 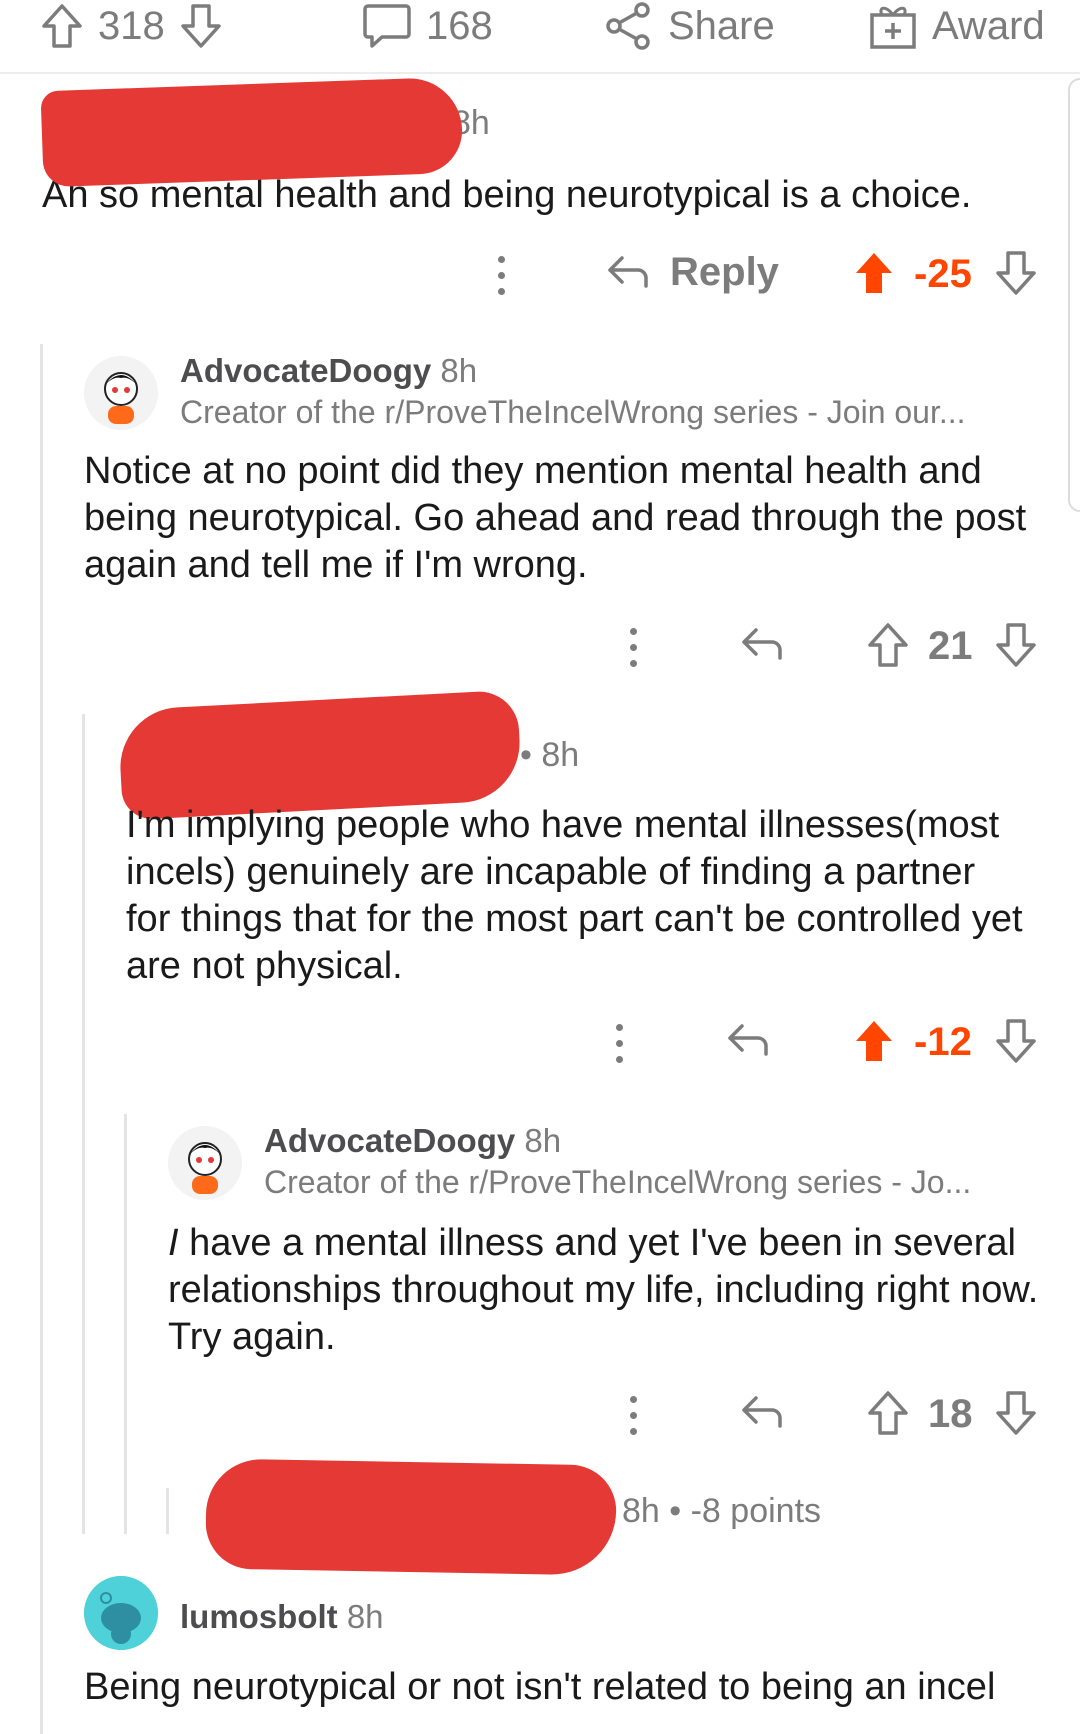 What do you see at coordinates (893, 26) in the screenshot?
I see `award-gift-icon` at bounding box center [893, 26].